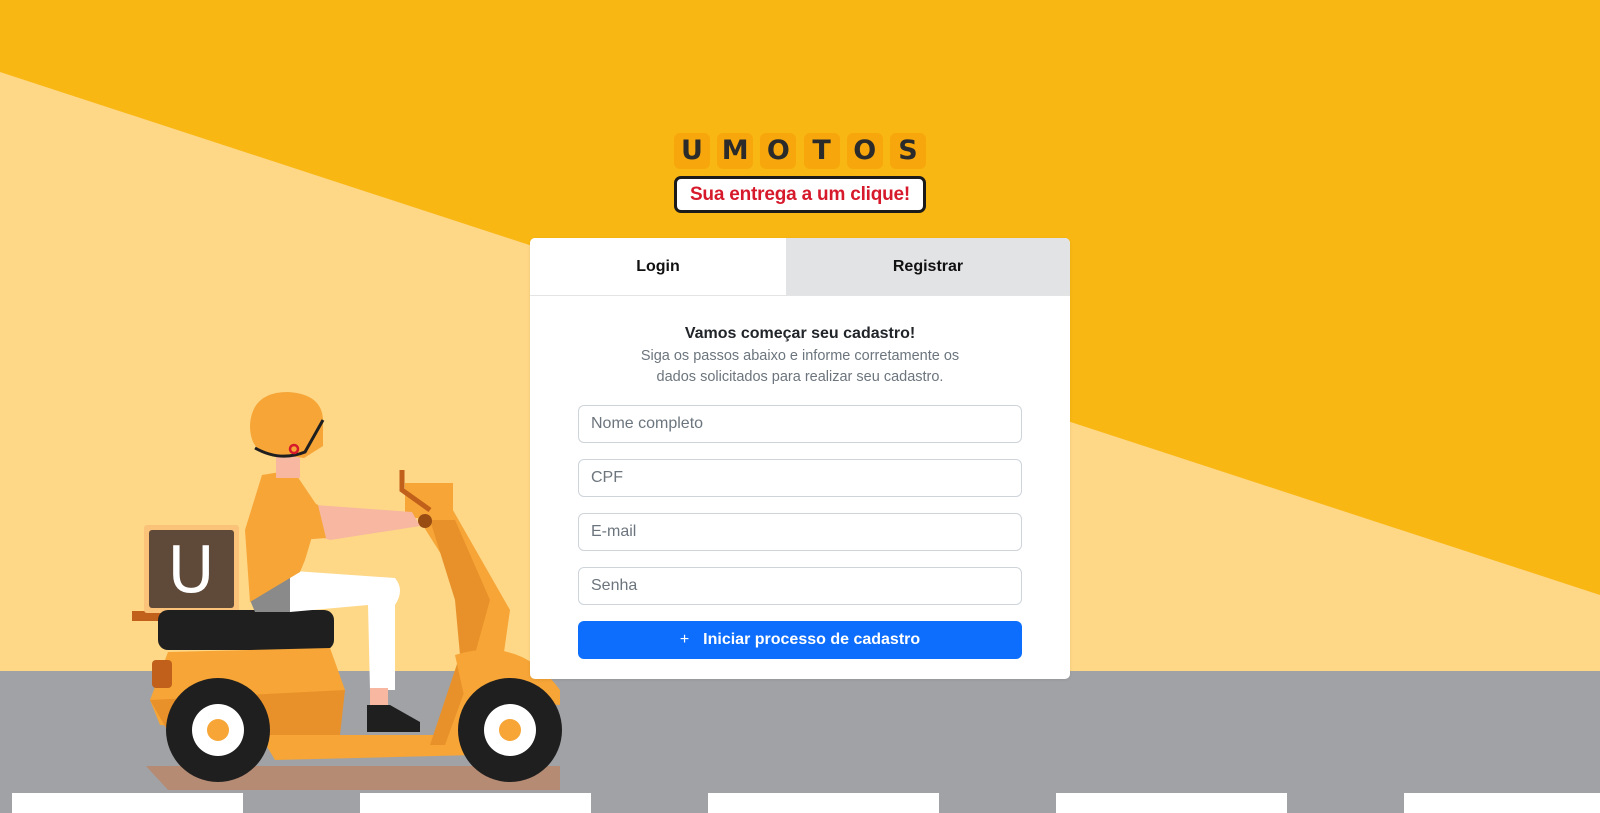  I want to click on start-registration-label: Iniciar processo de cadastro, so click(812, 639).